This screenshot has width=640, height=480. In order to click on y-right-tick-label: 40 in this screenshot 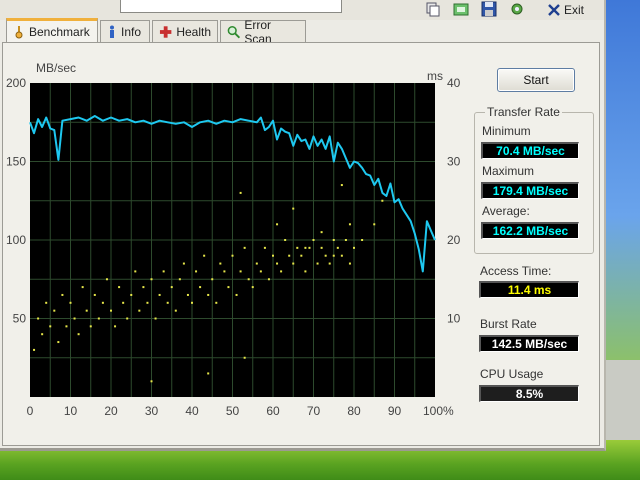, I will do `click(454, 83)`.